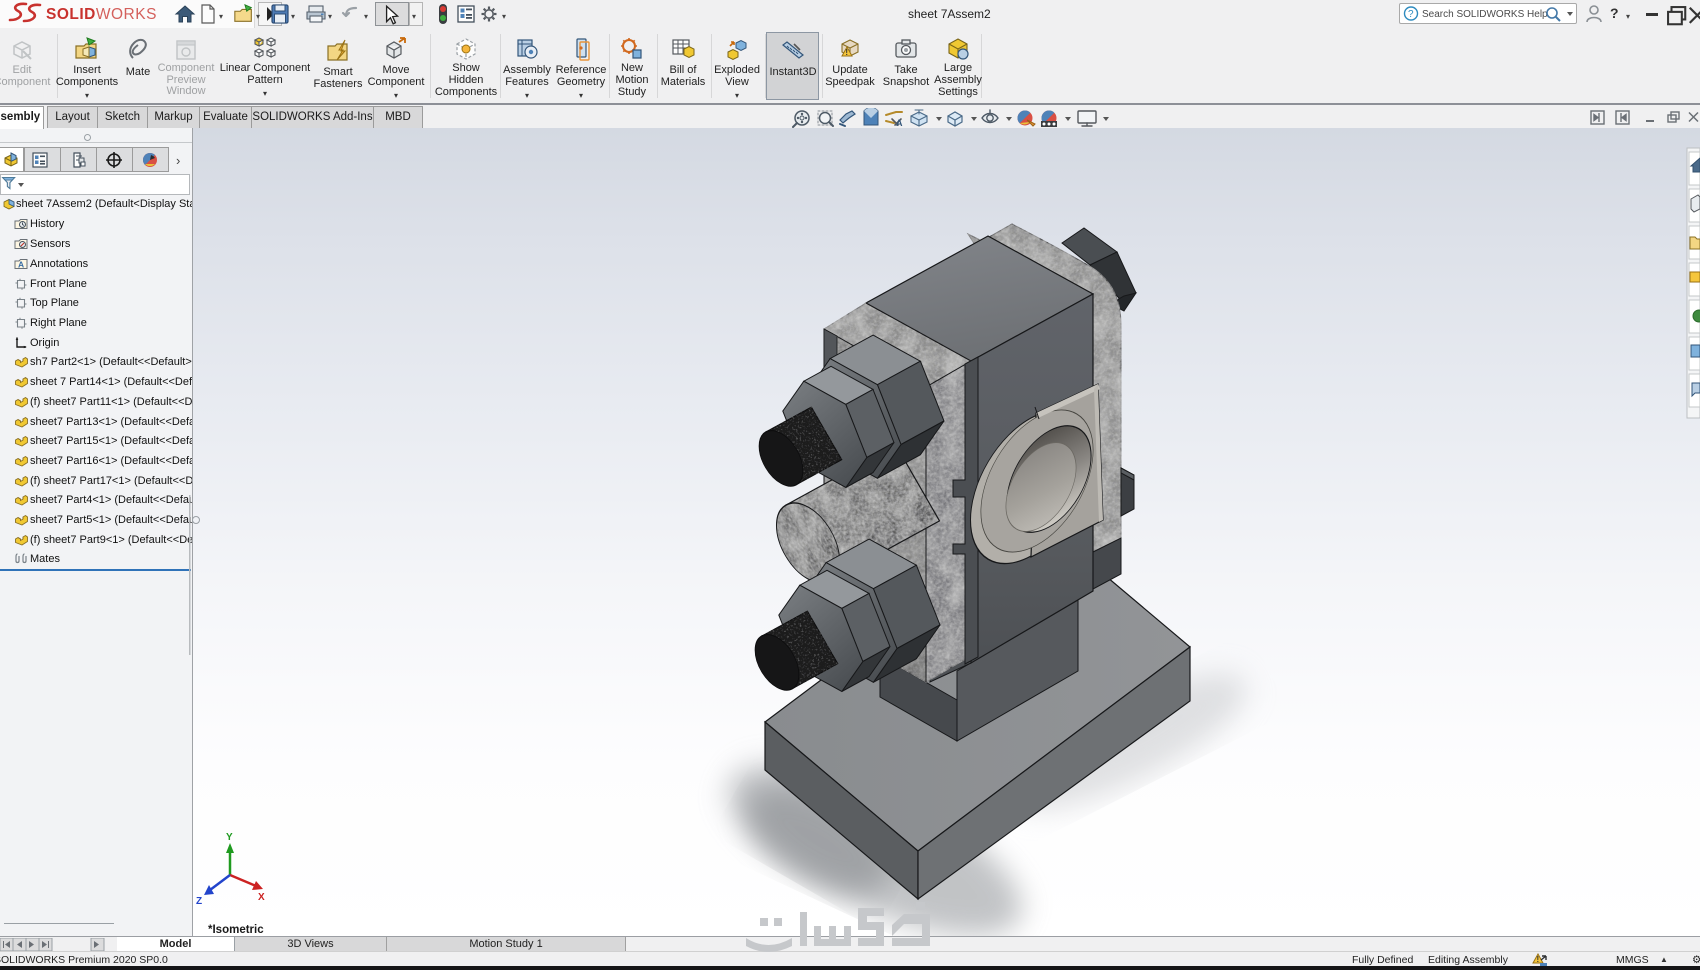 The image size is (1700, 970). I want to click on svg-text: X, so click(261, 897).